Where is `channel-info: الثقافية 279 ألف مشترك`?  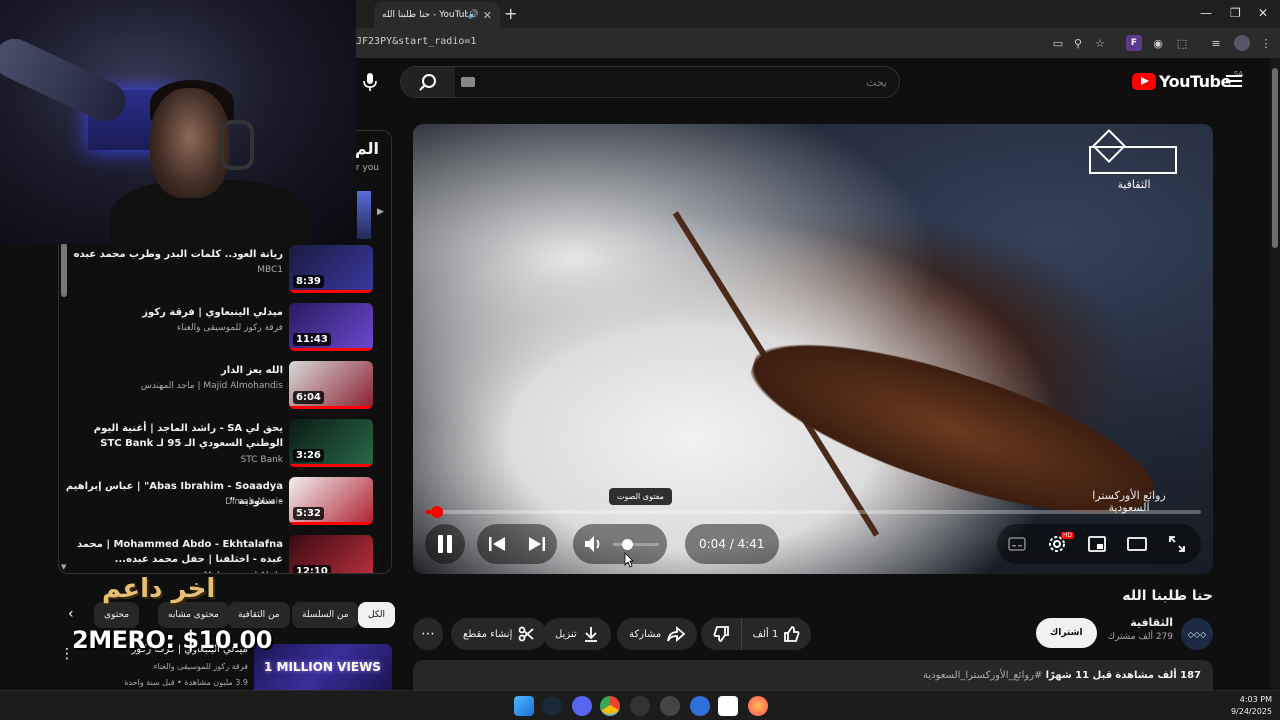 channel-info: الثقافية 279 ألف مشترك is located at coordinates (1138, 629).